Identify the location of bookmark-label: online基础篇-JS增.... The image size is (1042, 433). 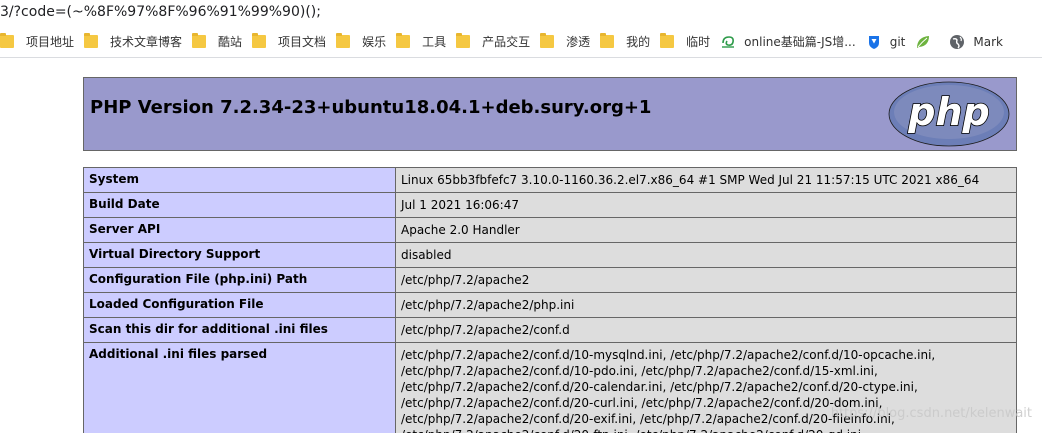
(800, 42).